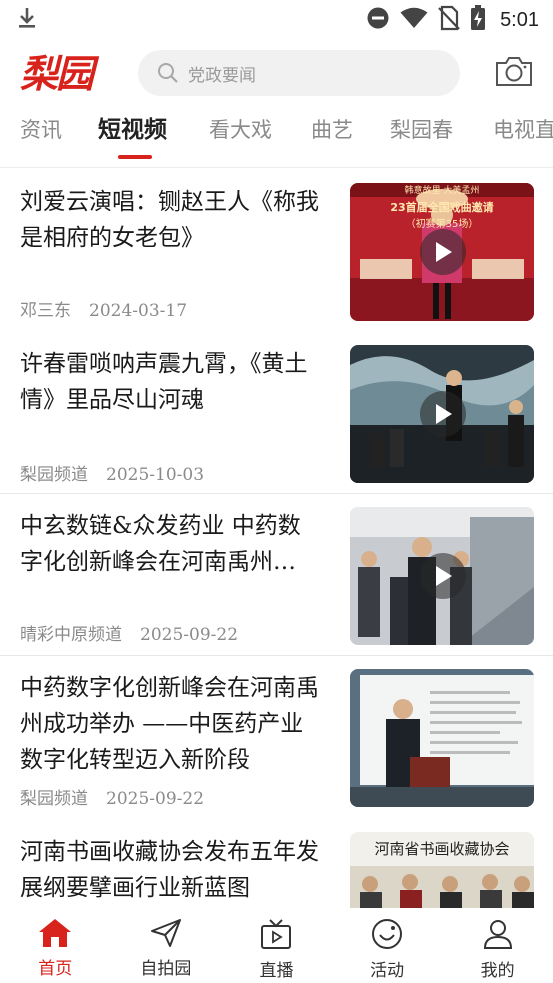 Image resolution: width=553 pixels, height=983 pixels. What do you see at coordinates (129, 632) in the screenshot?
I see `news-meta: 晴彩中原频道 2025-09-22` at bounding box center [129, 632].